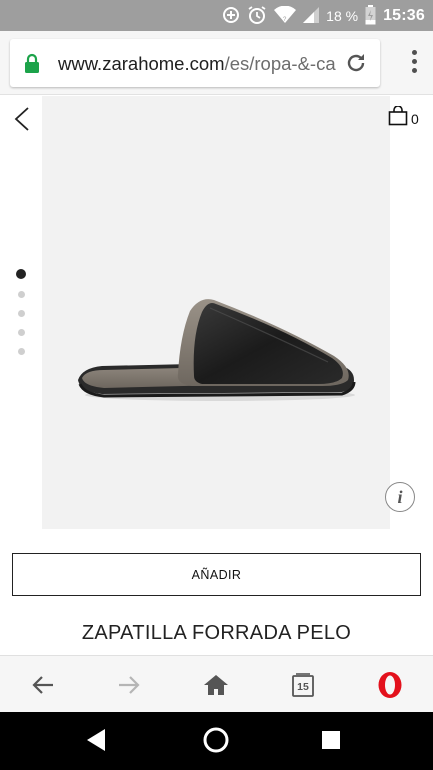 This screenshot has height=770, width=433. Describe the element at coordinates (141, 63) in the screenshot. I see `url-host: www.zarahome.com` at that location.